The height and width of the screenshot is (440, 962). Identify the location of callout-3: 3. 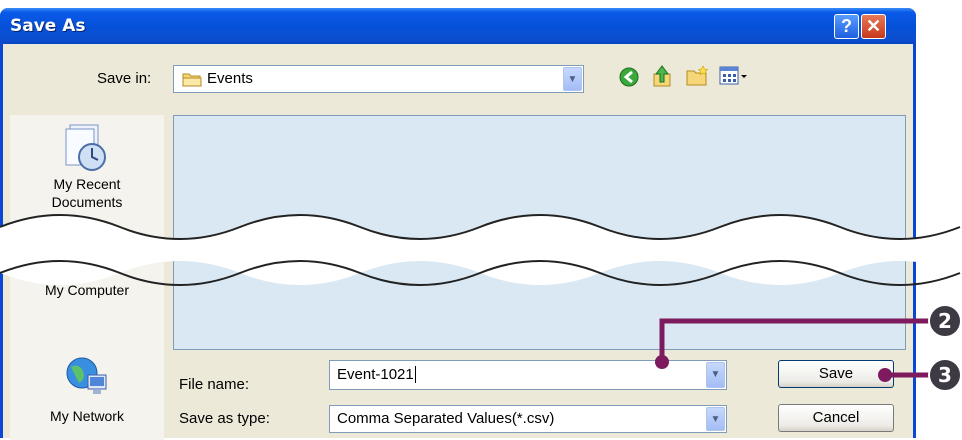
(945, 375).